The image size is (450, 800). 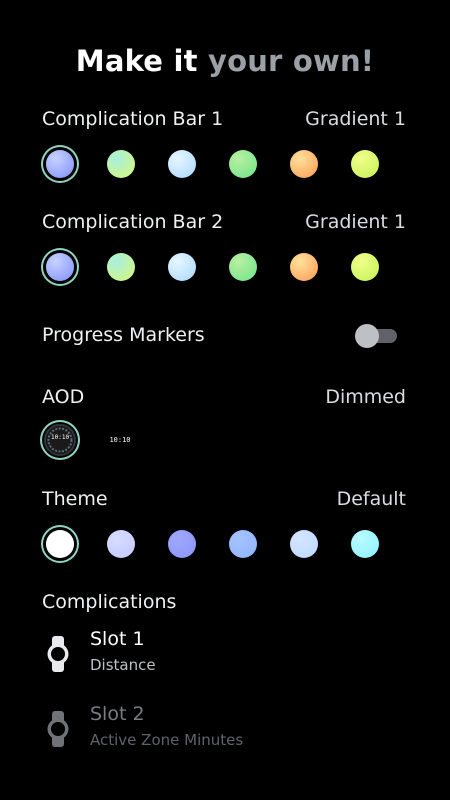 I want to click on aod-value: Dimmed, so click(x=365, y=397).